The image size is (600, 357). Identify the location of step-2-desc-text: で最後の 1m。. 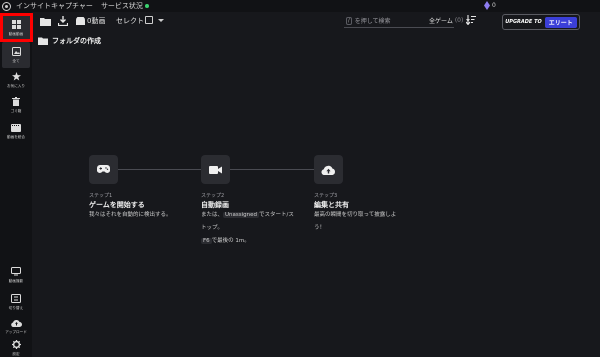
(230, 241).